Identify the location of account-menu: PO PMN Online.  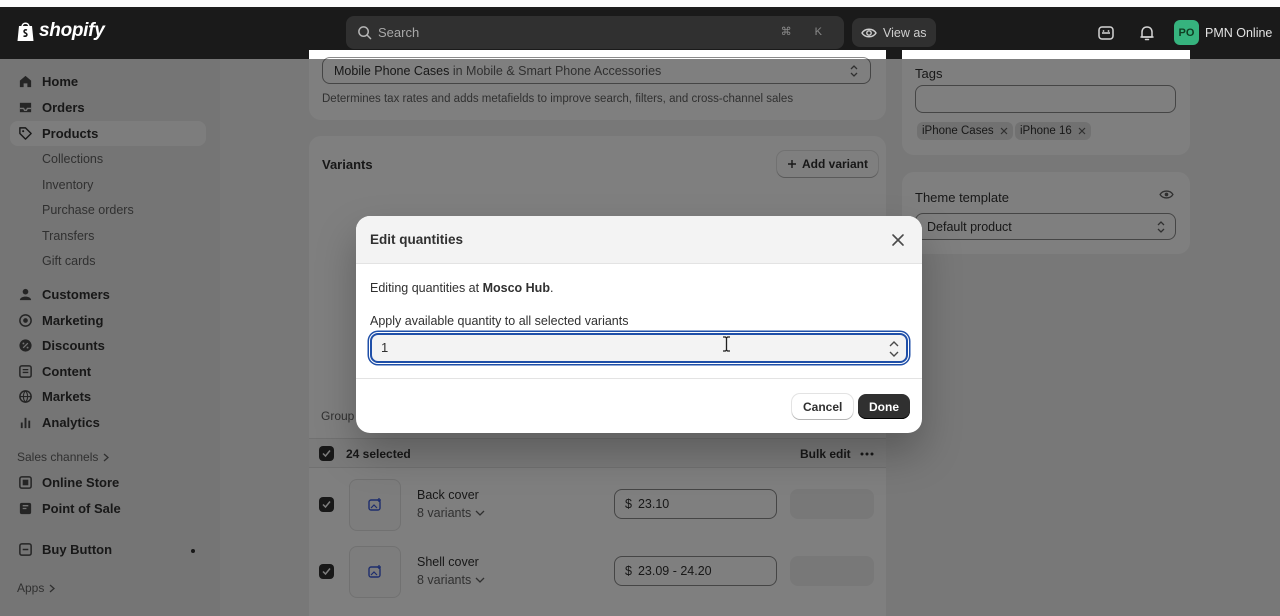
(1223, 32).